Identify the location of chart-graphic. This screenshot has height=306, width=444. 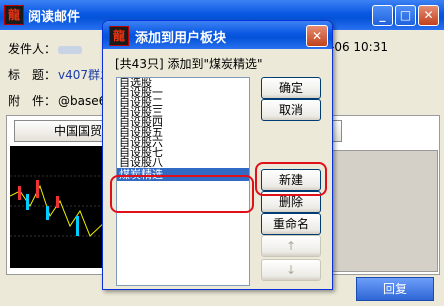
(58, 206).